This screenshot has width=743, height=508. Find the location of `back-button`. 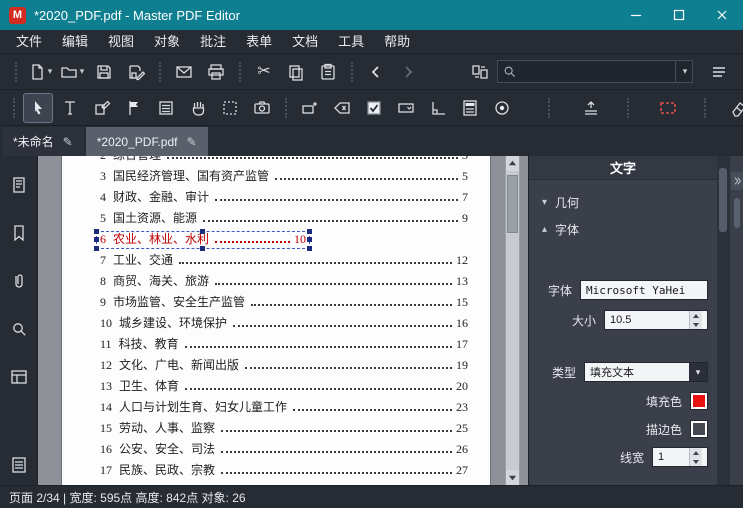

back-button is located at coordinates (376, 72).